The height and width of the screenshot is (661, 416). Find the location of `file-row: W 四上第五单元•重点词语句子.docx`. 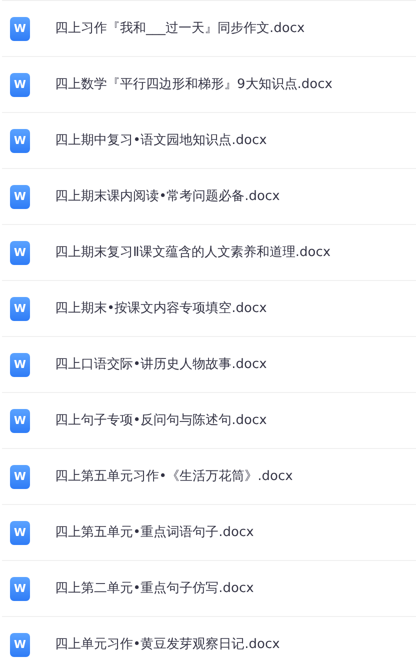

file-row: W 四上第五单元•重点词语句子.docx is located at coordinates (209, 533).